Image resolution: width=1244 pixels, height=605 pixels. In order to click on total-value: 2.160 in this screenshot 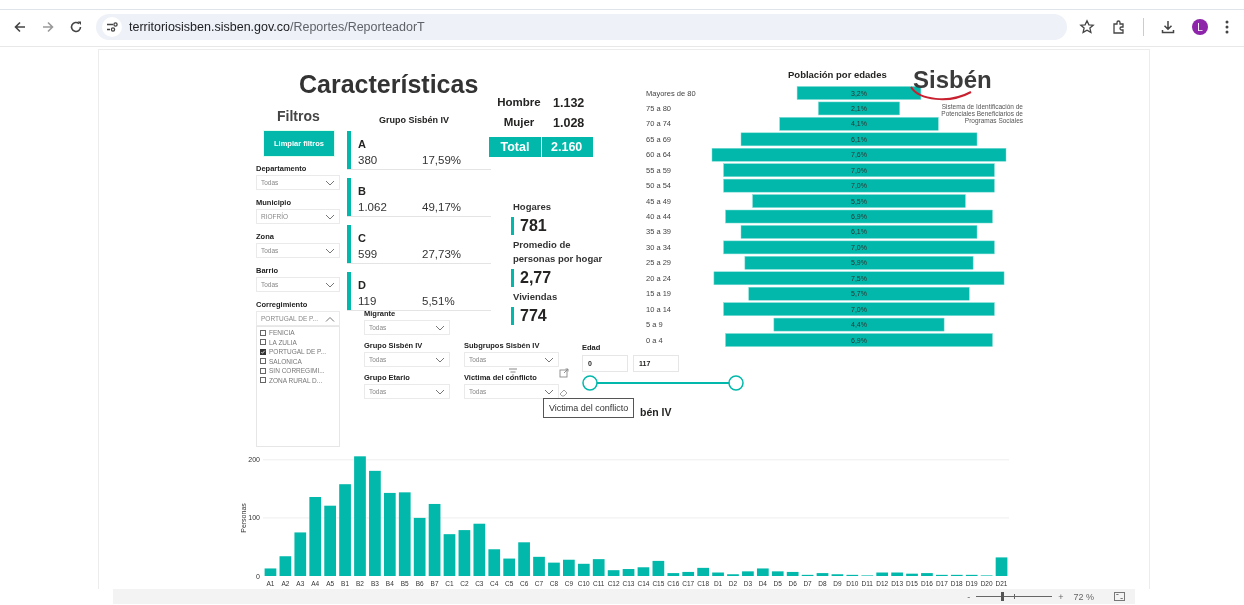, I will do `click(566, 147)`.